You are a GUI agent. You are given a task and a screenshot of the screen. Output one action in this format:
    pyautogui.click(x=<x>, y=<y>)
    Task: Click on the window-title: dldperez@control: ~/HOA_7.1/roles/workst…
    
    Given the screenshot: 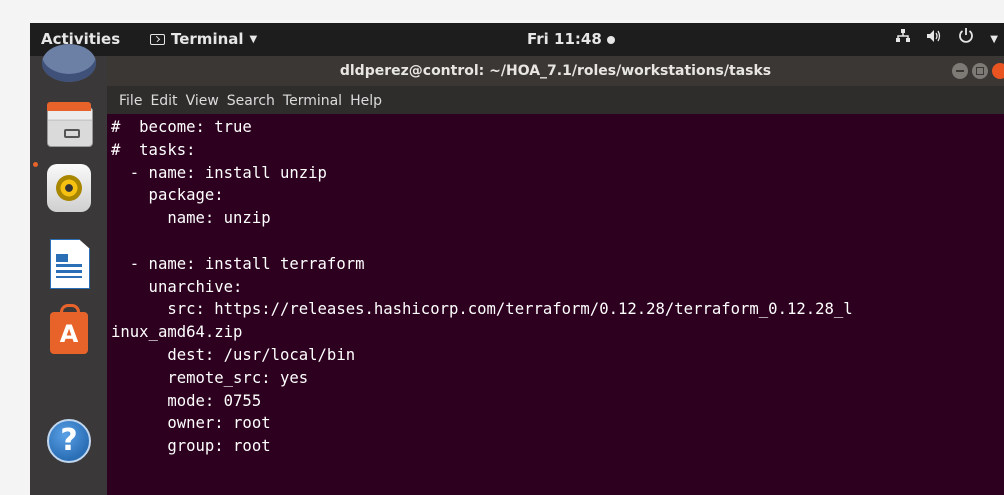 What is the action you would take?
    pyautogui.click(x=555, y=71)
    